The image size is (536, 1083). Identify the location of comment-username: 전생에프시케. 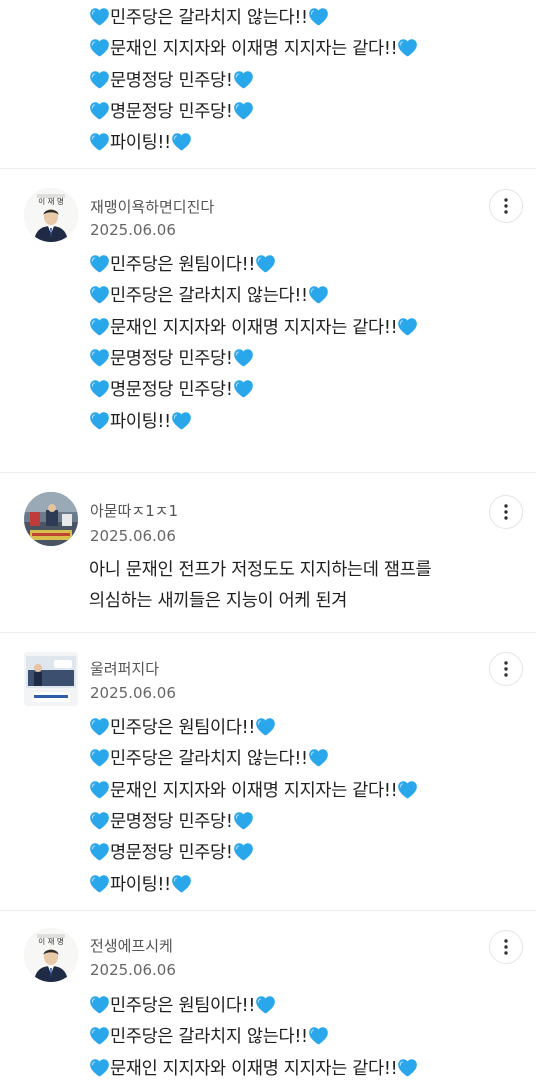
(131, 945).